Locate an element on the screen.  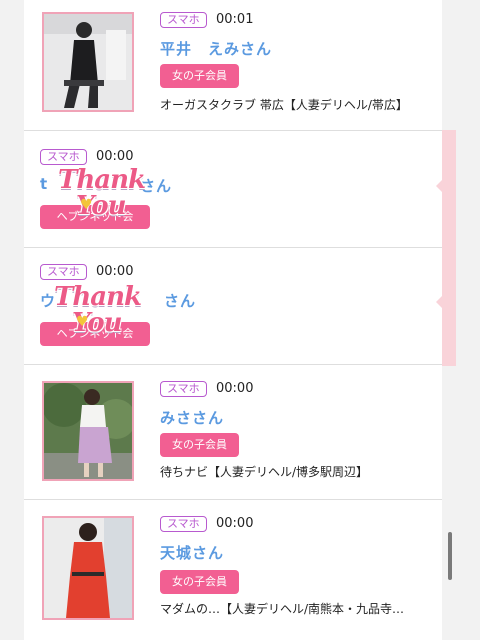
shop-name: オーガスタクラブ 帯広【人妻デリヘル/帯広】 is located at coordinates (284, 104).